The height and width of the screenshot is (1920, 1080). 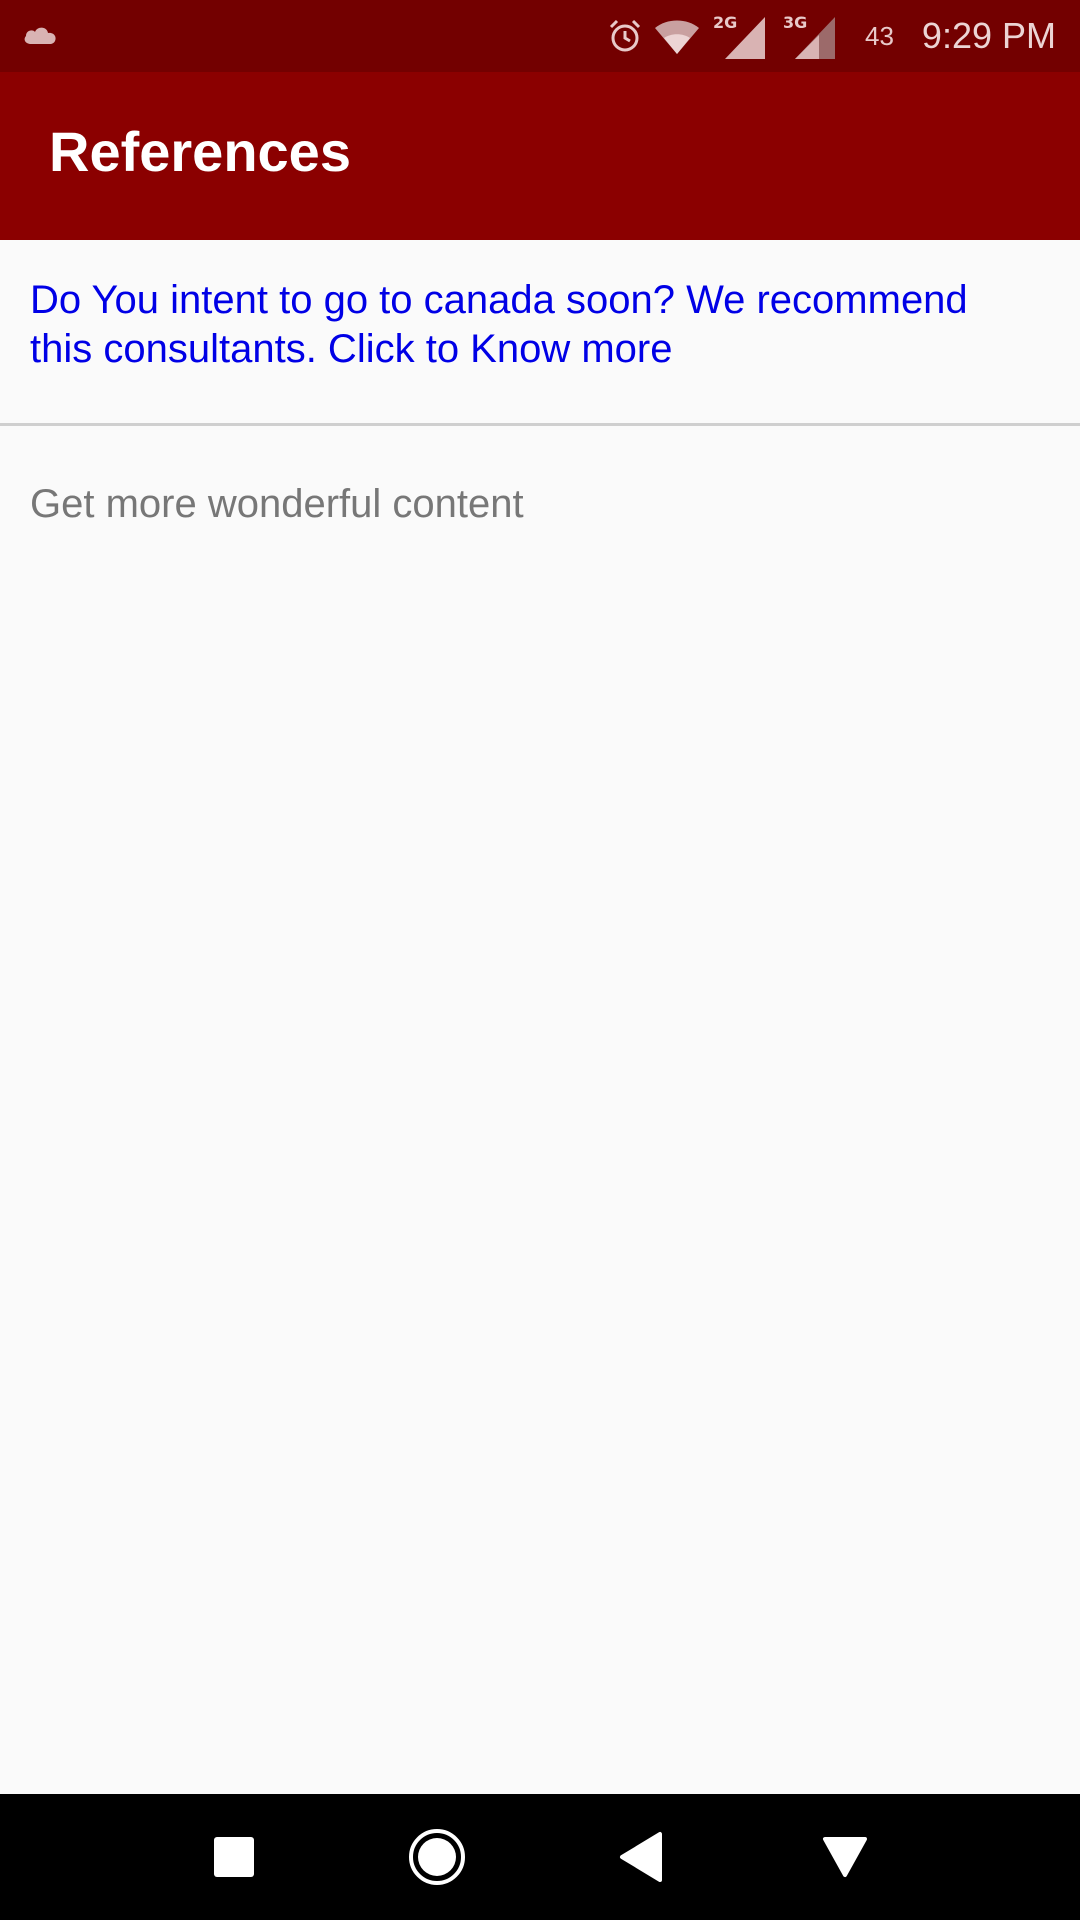 I want to click on battery-level: 43, so click(x=879, y=35).